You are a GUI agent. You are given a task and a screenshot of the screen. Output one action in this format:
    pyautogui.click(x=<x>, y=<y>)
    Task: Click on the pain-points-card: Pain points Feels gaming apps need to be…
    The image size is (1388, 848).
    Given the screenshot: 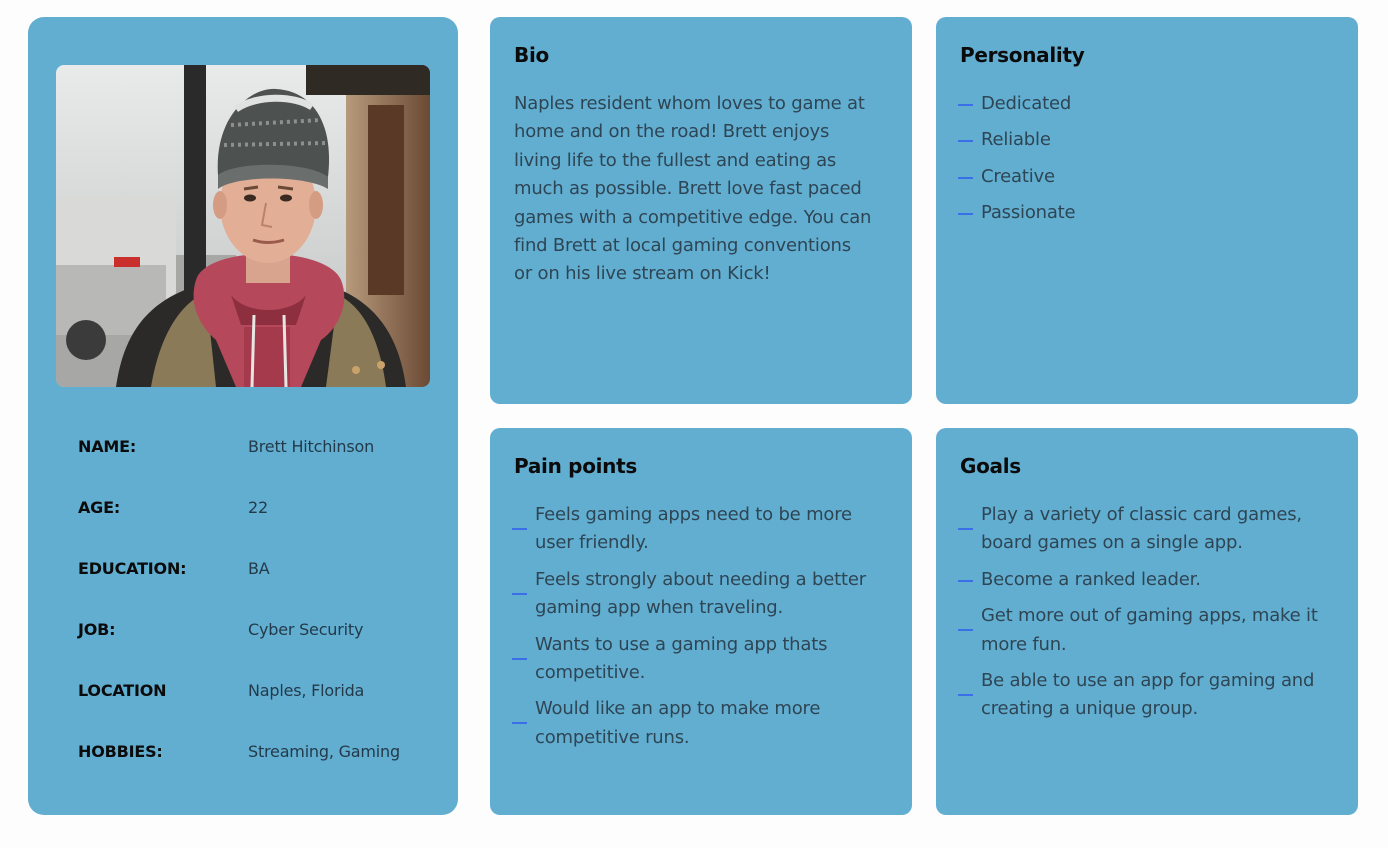 What is the action you would take?
    pyautogui.click(x=701, y=621)
    